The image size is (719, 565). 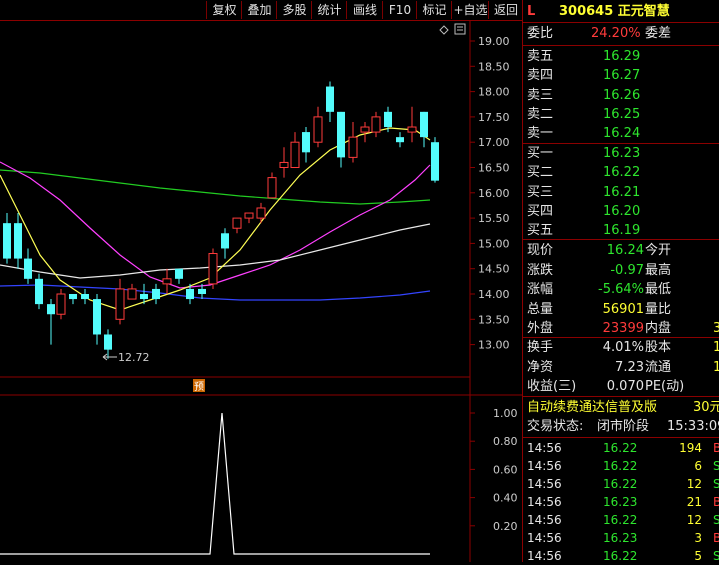 I want to click on stock-code-name: 300645 正元智慧, so click(x=614, y=11).